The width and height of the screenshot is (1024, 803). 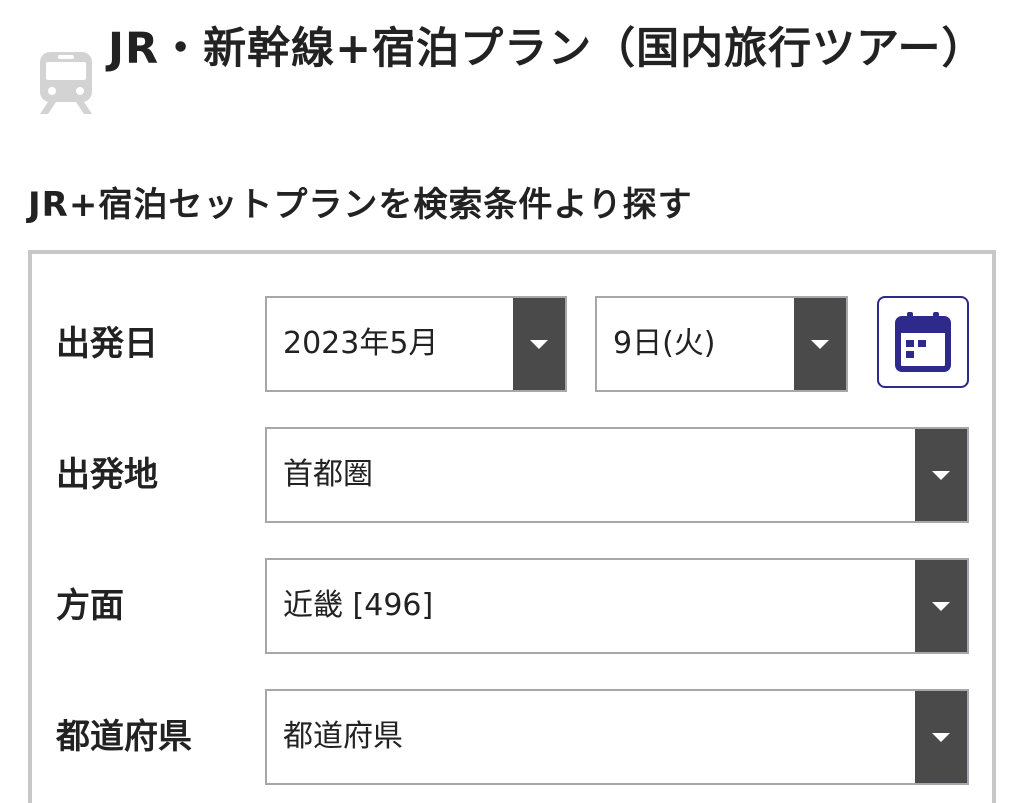 I want to click on prefecture-value: 都道府県, so click(x=343, y=736).